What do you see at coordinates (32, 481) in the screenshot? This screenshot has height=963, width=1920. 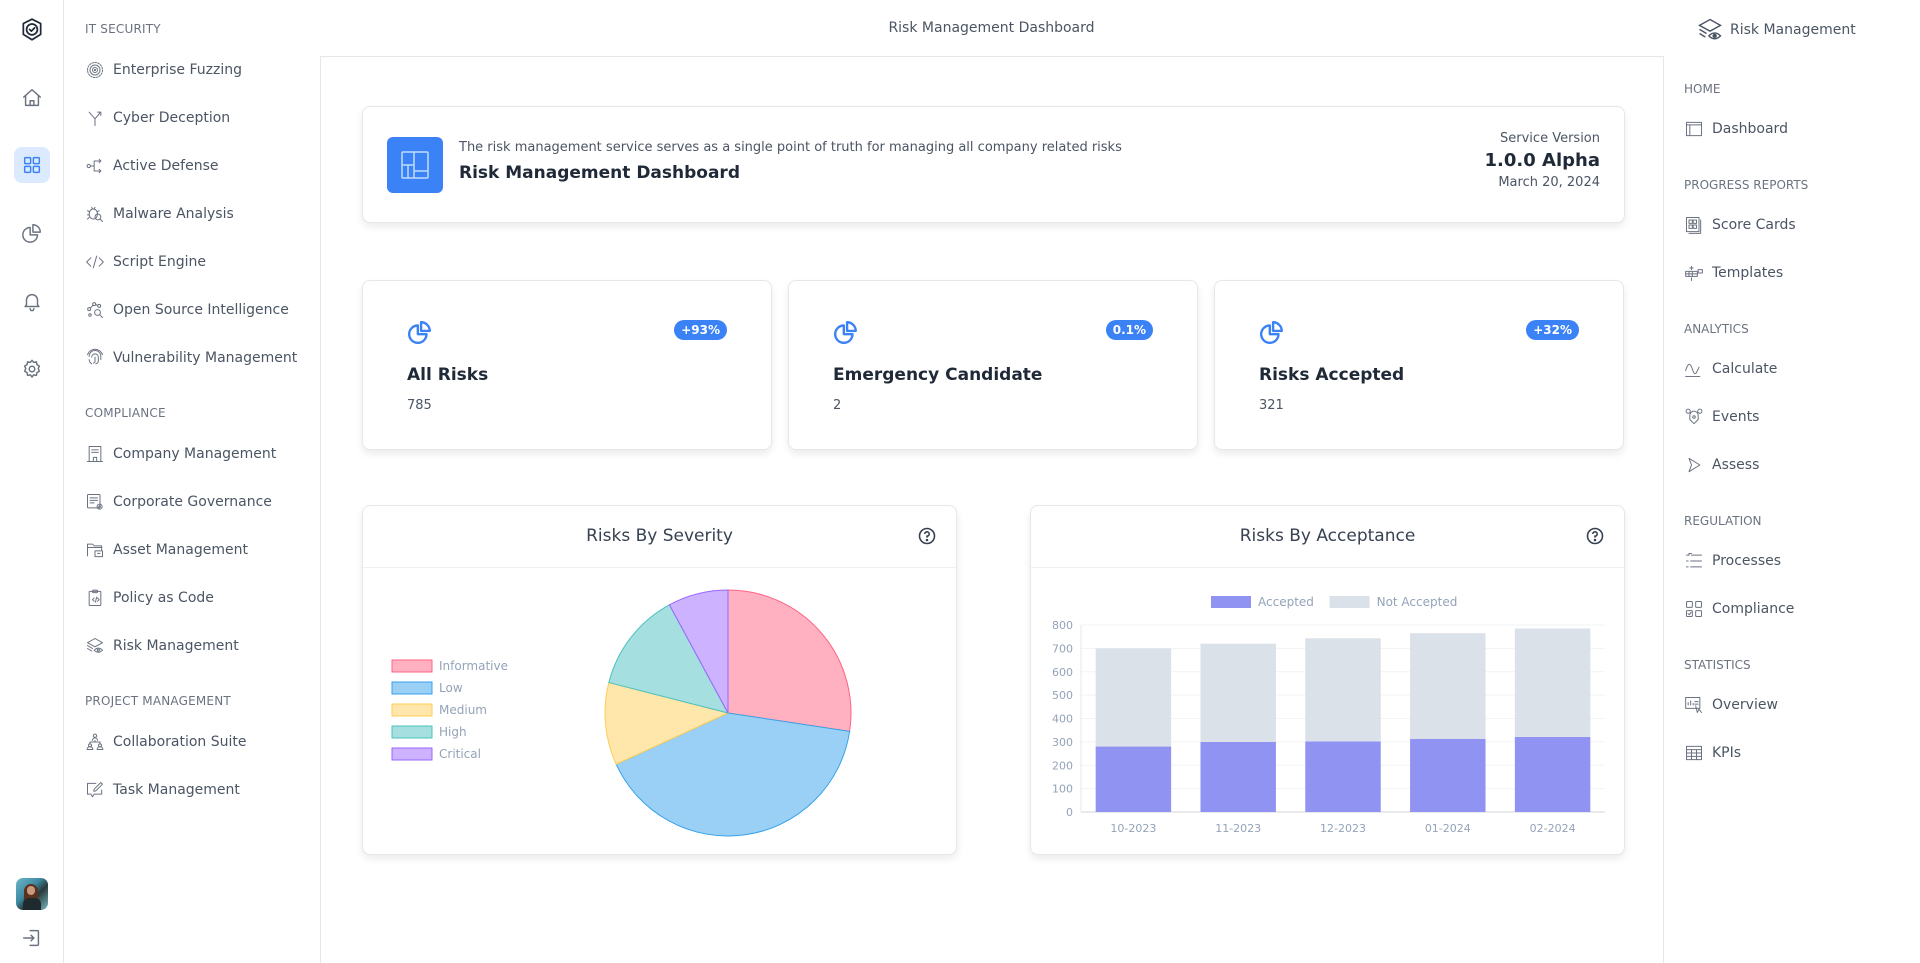 I see `icon-rail` at bounding box center [32, 481].